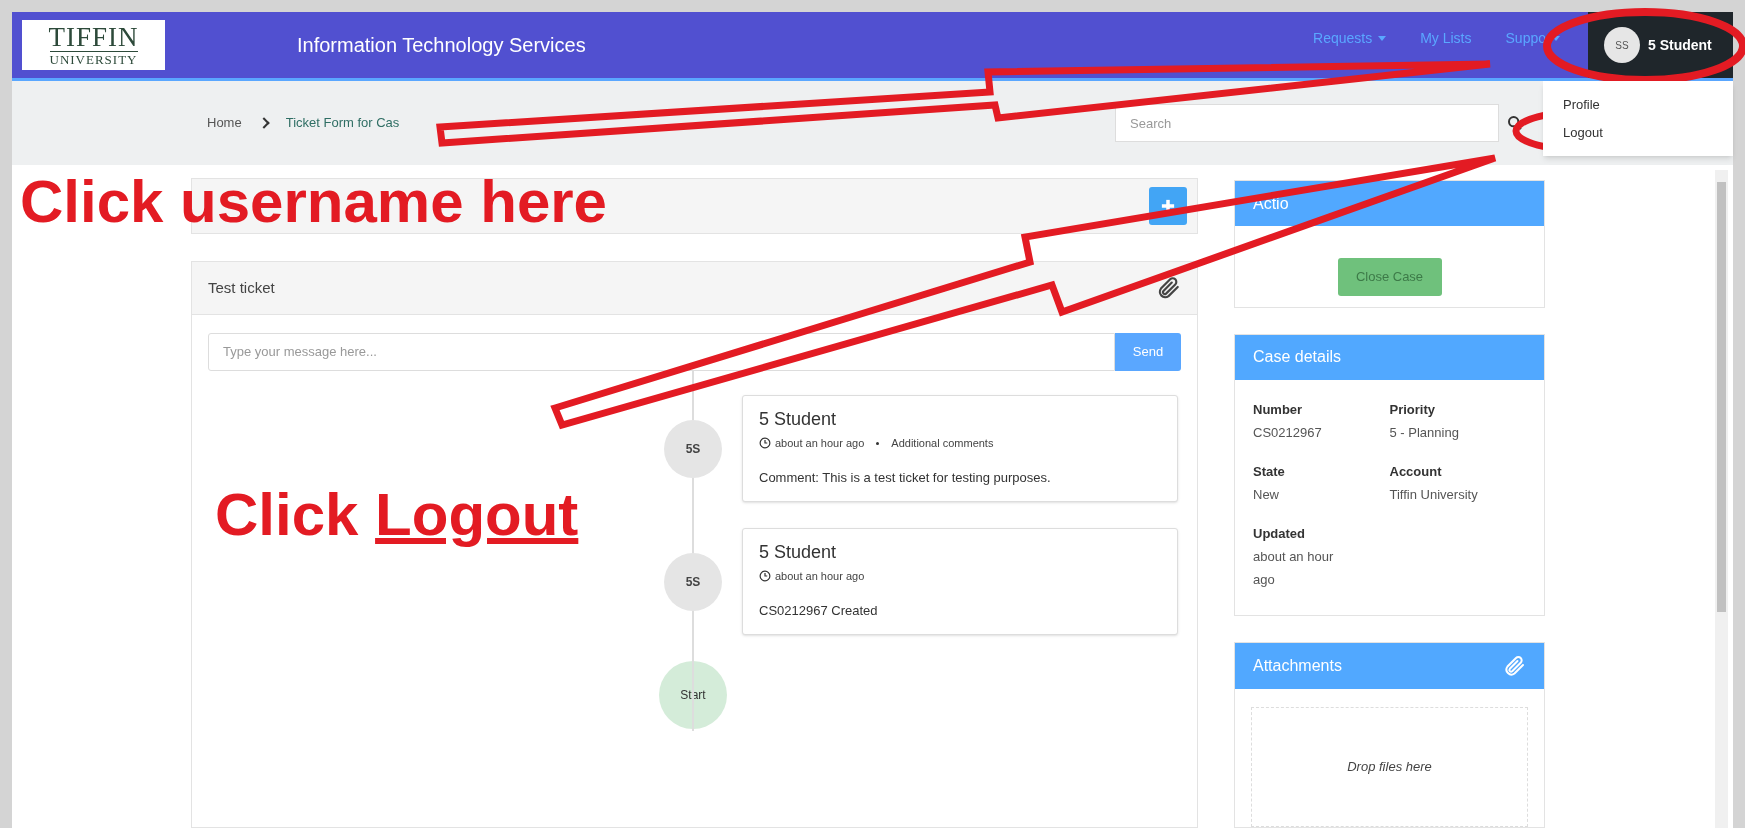  Describe the element at coordinates (1288, 432) in the screenshot. I see `field-value: CS0212967` at that location.